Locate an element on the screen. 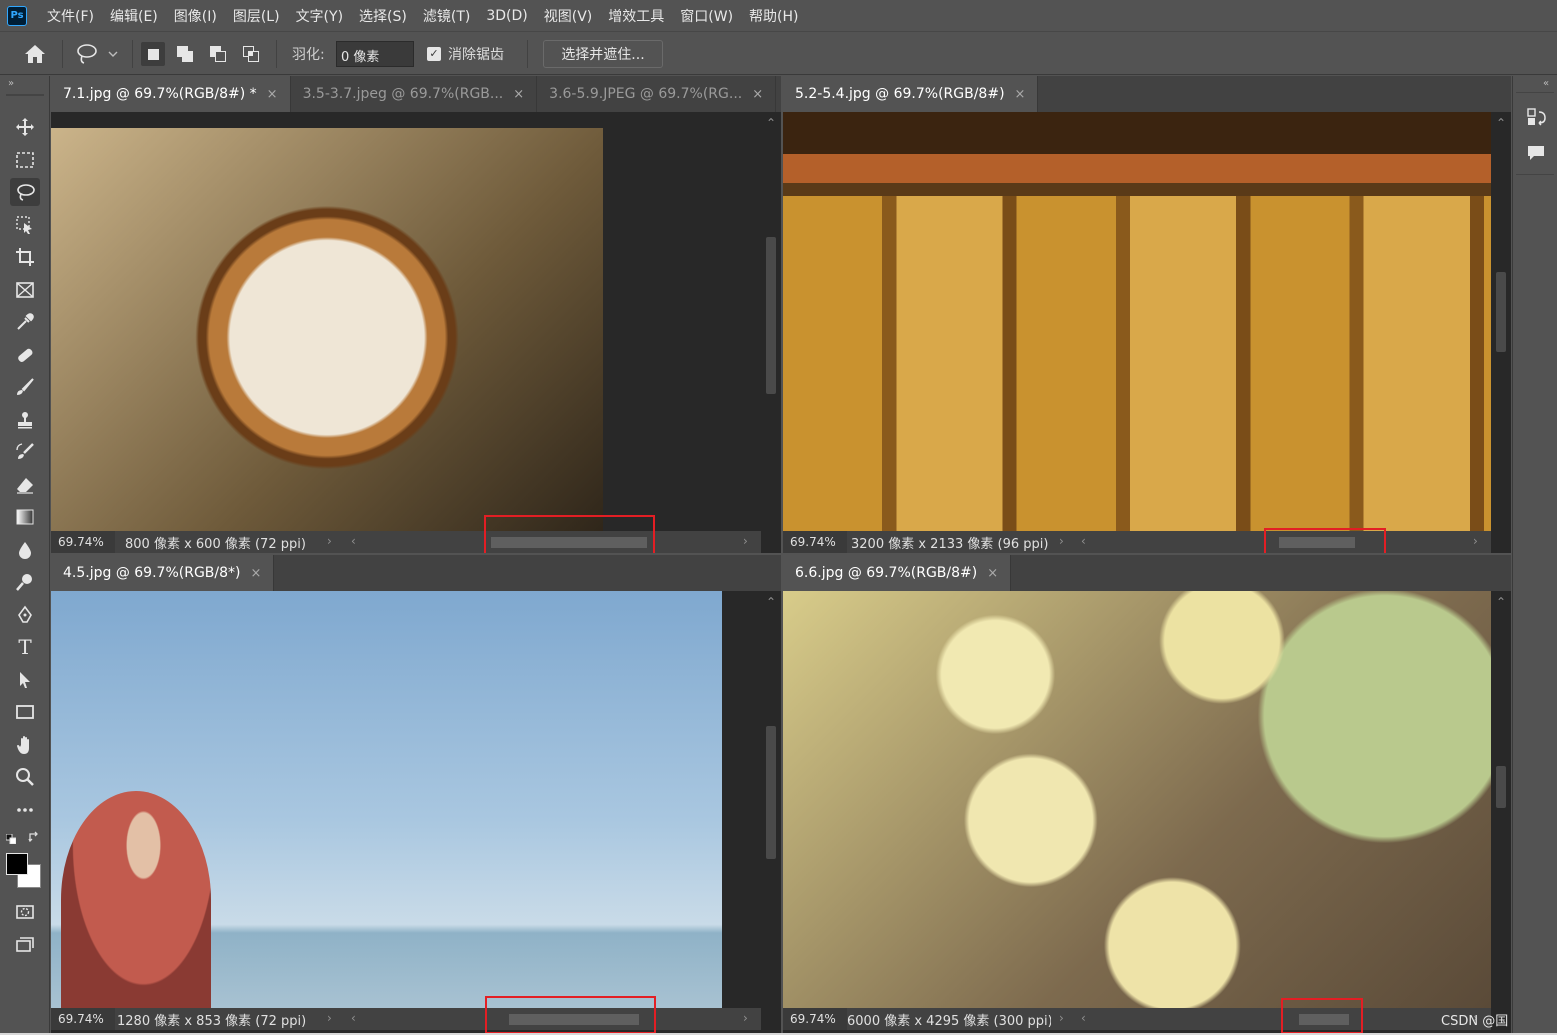  foreground-color-swatch is located at coordinates (17, 864).